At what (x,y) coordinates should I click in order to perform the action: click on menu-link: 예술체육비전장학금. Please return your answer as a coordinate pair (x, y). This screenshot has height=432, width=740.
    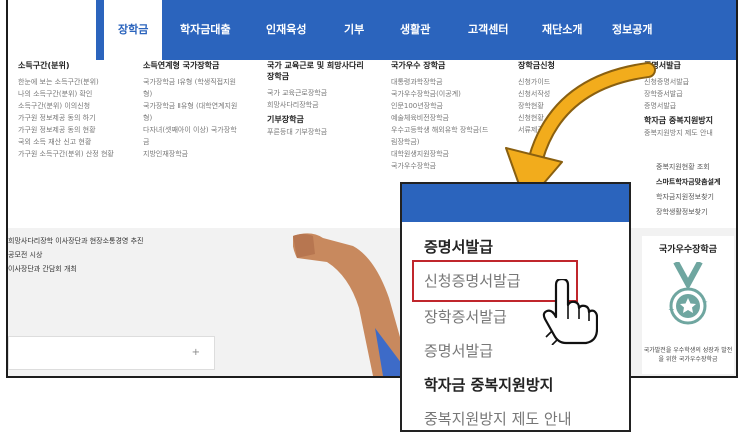
    Looking at the image, I should click on (441, 118).